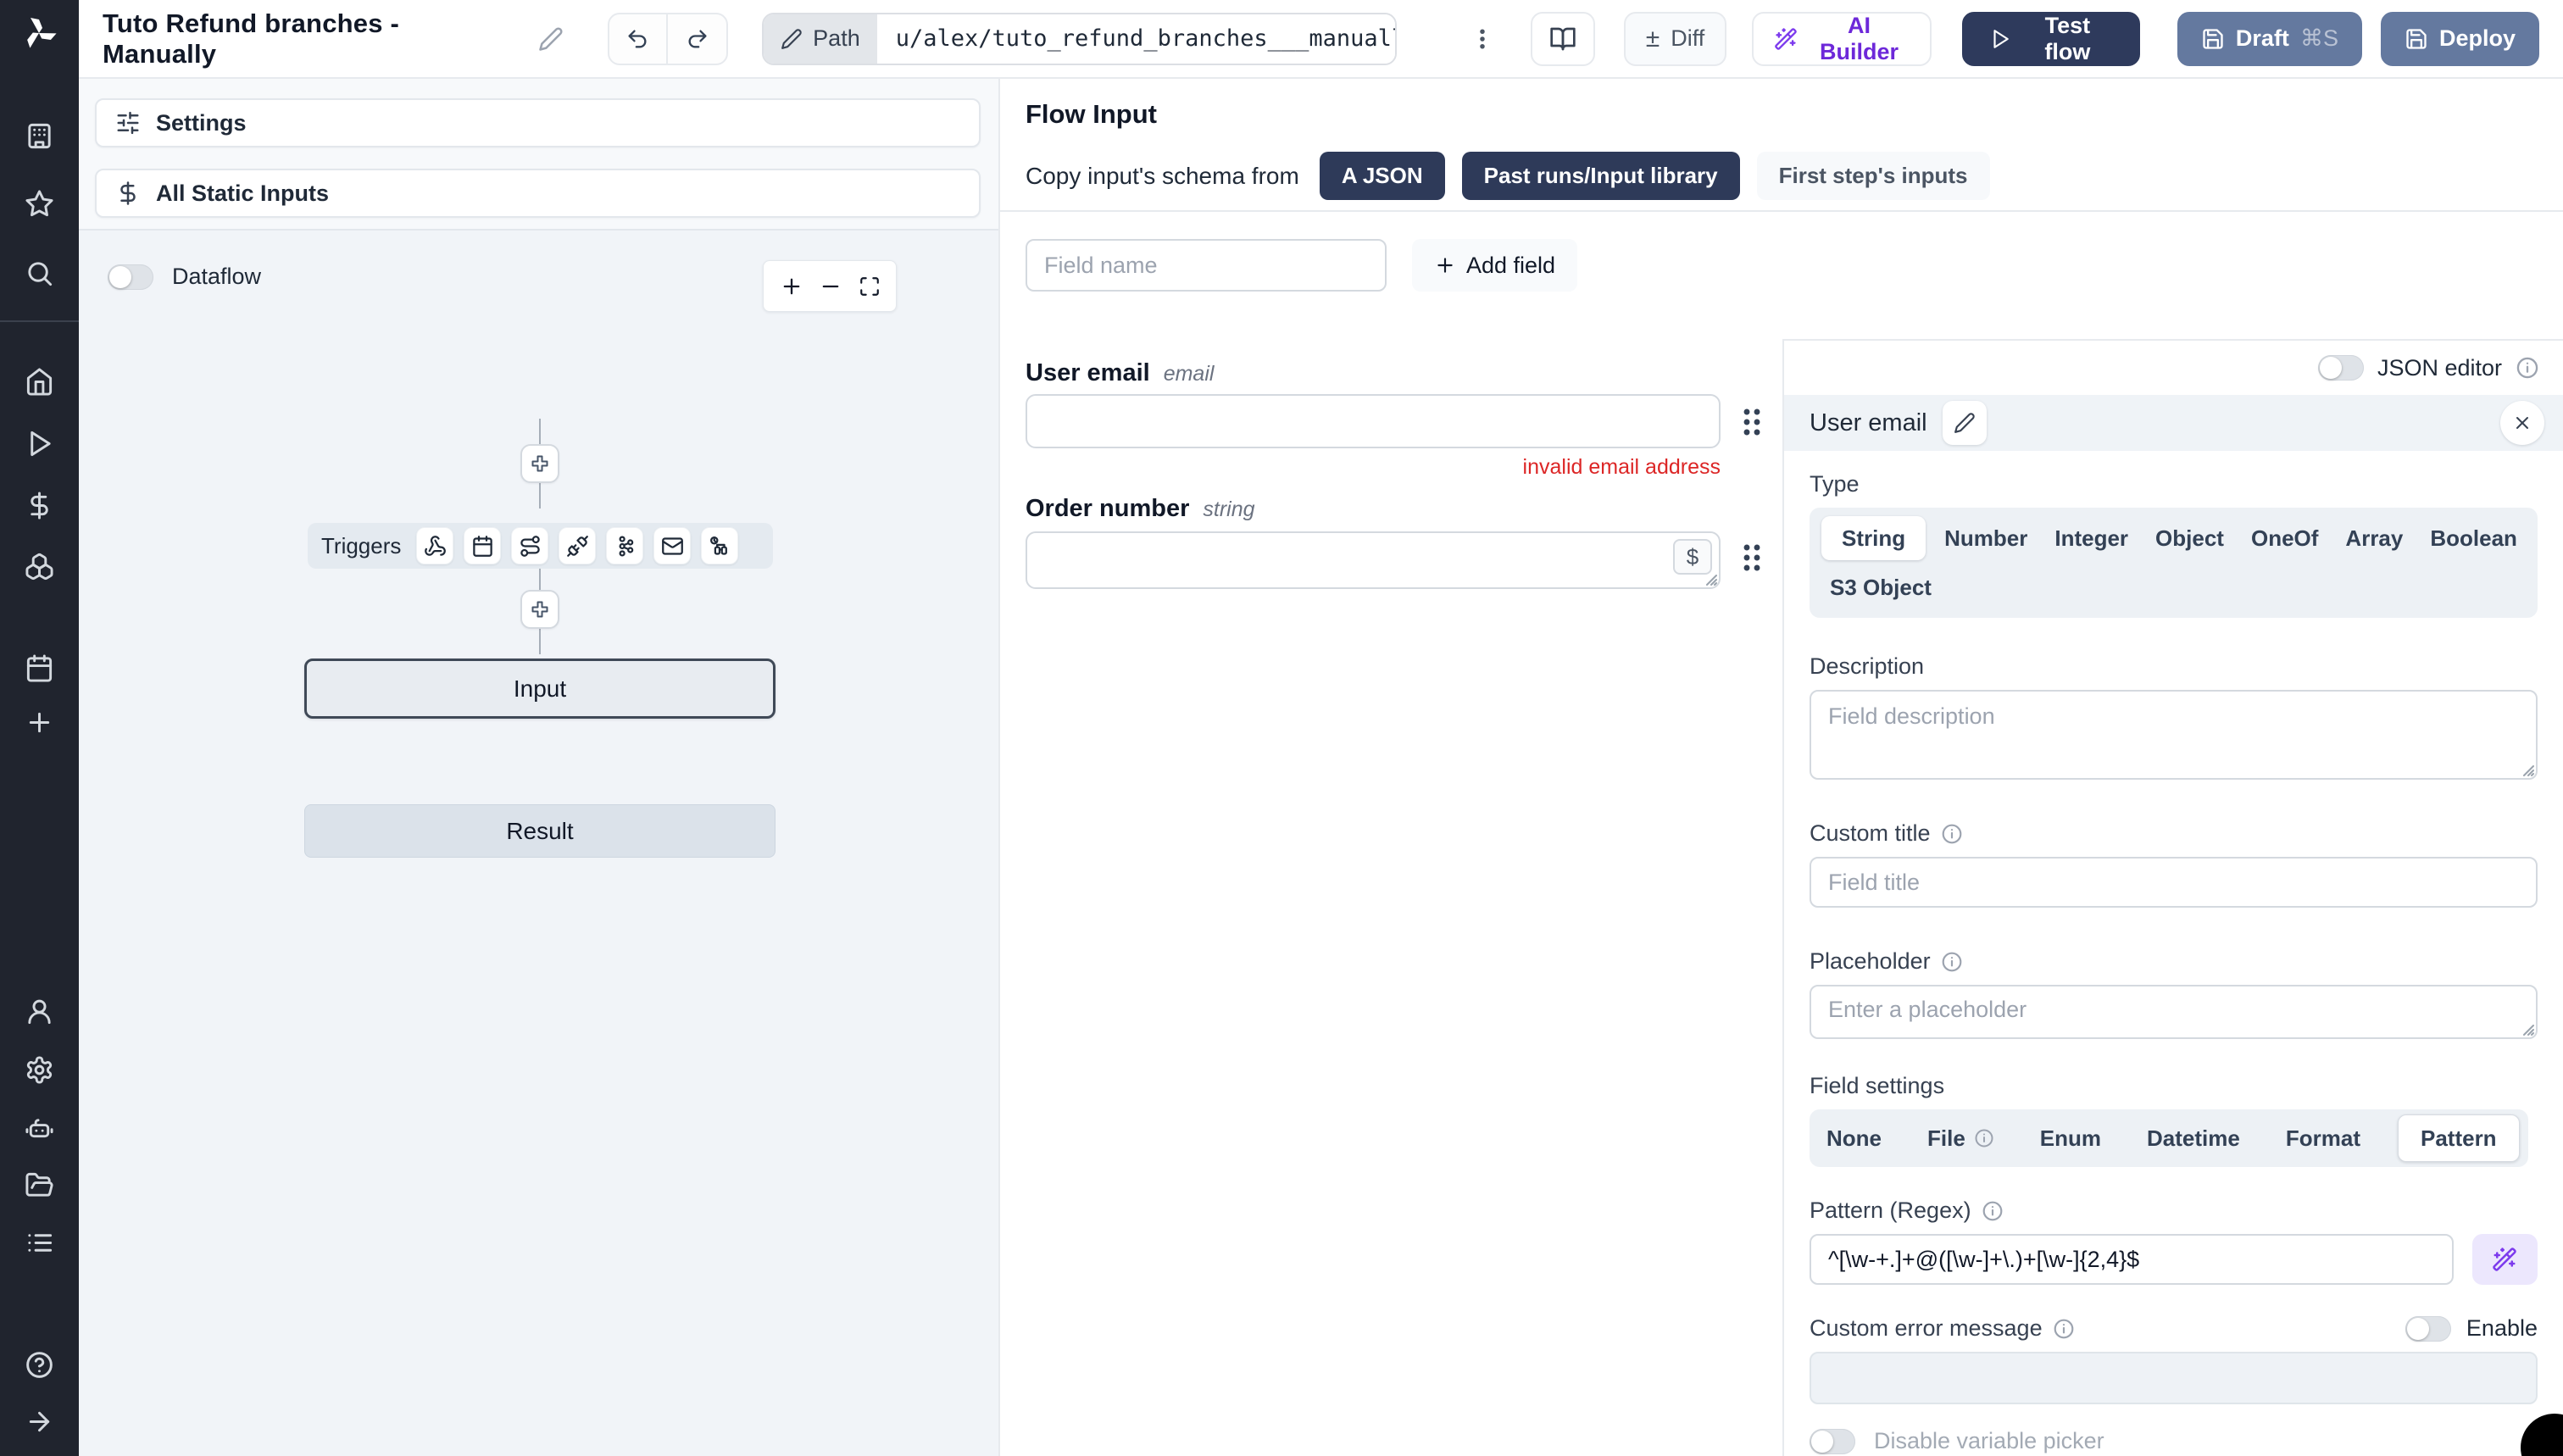 This screenshot has height=1456, width=2563. I want to click on insert-variable-button: $, so click(1692, 557).